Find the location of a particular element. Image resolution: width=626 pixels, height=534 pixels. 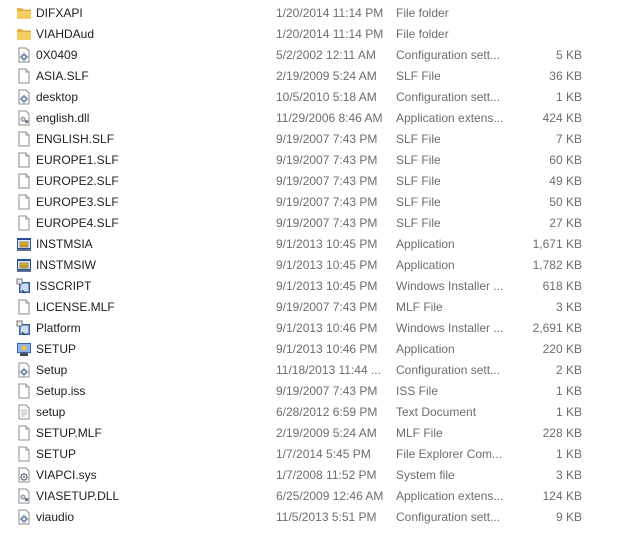

date-modified: 6/25/2009 12:46 AM is located at coordinates (330, 496).